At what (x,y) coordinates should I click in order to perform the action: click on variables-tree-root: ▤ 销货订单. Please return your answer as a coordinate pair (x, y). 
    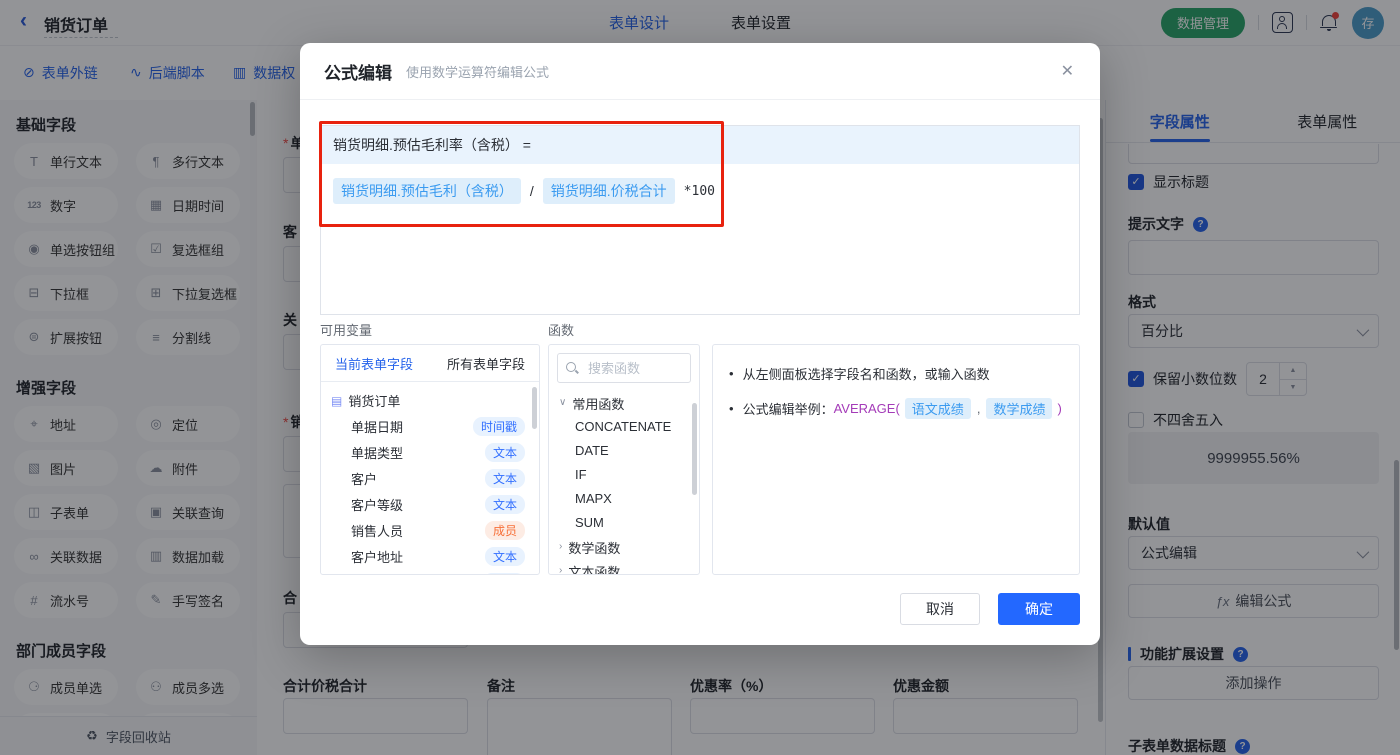
    Looking at the image, I should click on (430, 397).